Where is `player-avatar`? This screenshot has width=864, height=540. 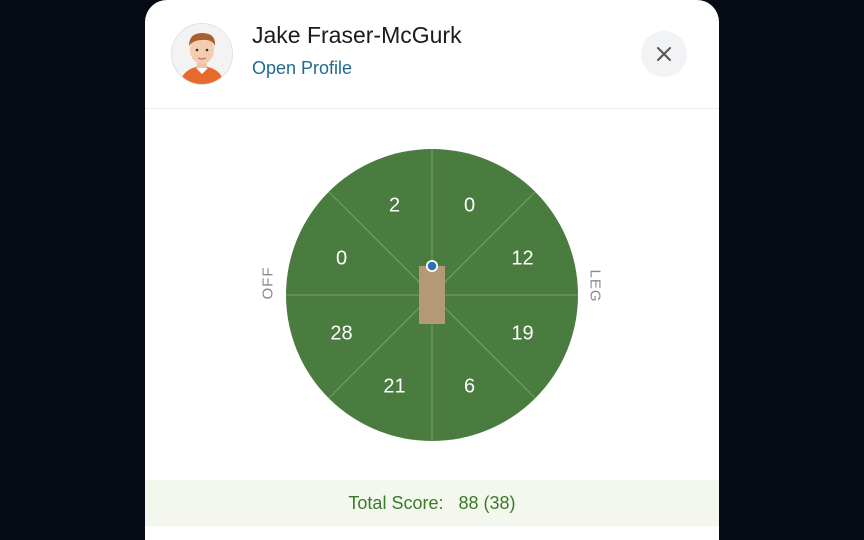 player-avatar is located at coordinates (202, 54).